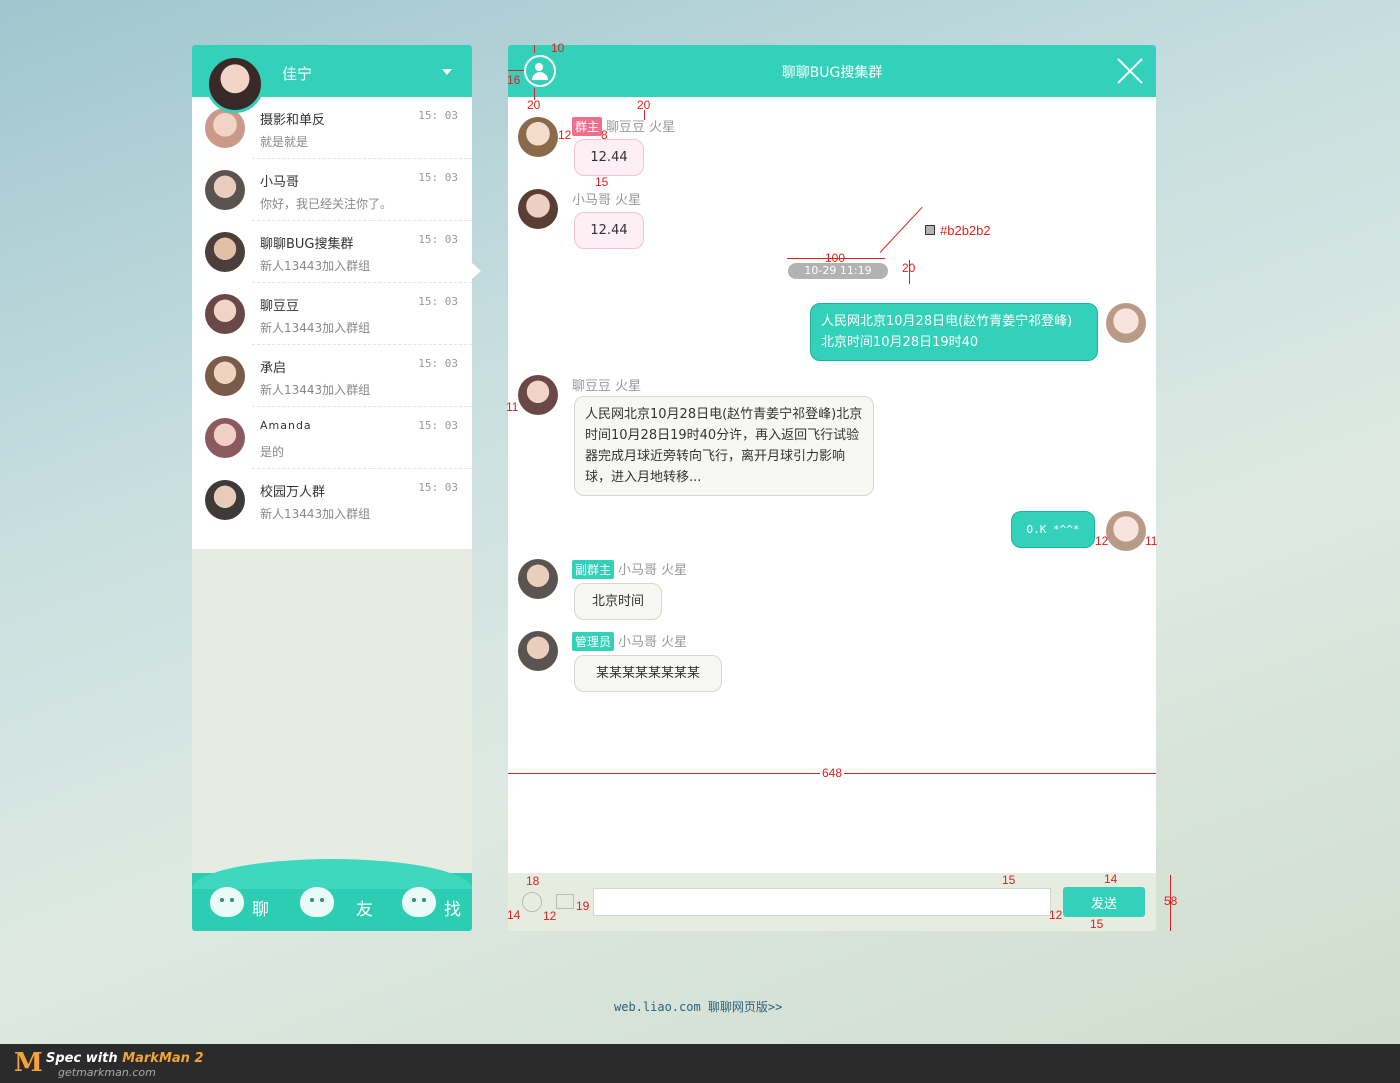 The height and width of the screenshot is (1083, 1400). I want to click on tab-find-label: 找, so click(452, 910).